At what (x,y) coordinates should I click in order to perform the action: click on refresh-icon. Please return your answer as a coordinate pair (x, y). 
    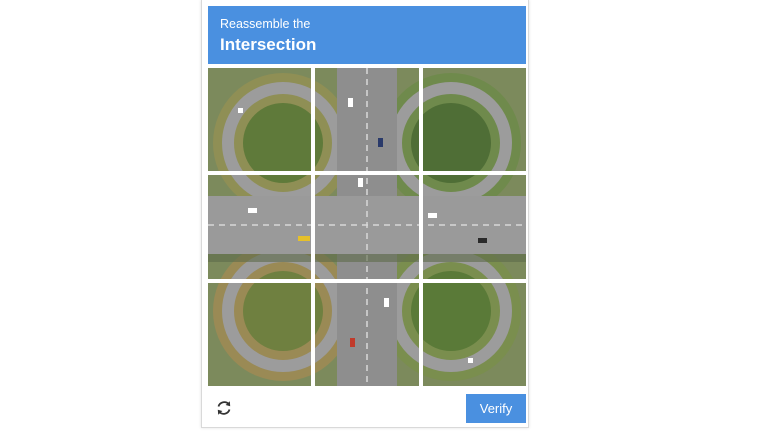
    Looking at the image, I should click on (224, 408).